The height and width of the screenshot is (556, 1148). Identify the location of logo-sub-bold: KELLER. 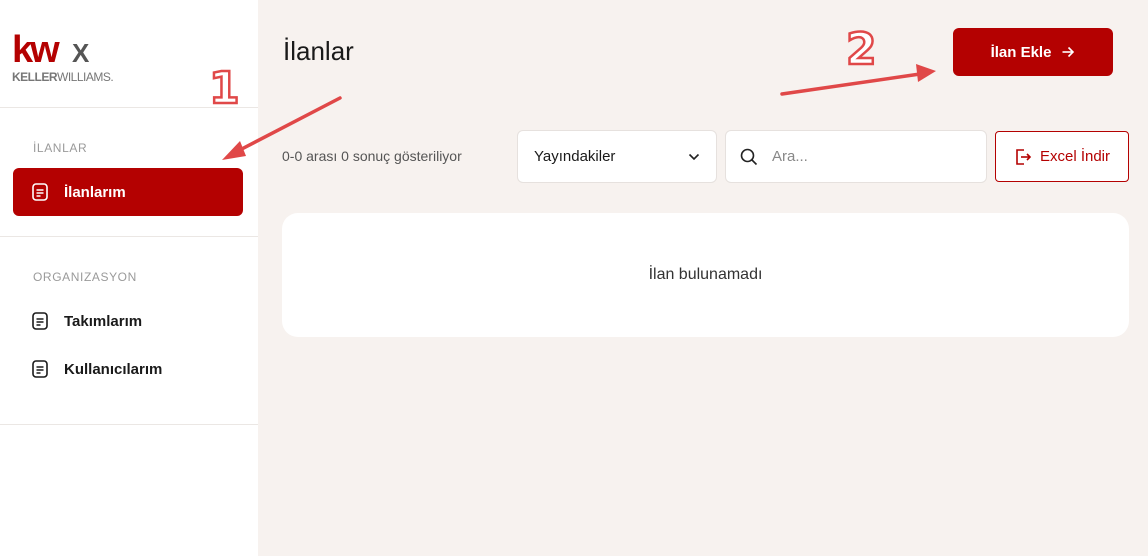
(35, 77).